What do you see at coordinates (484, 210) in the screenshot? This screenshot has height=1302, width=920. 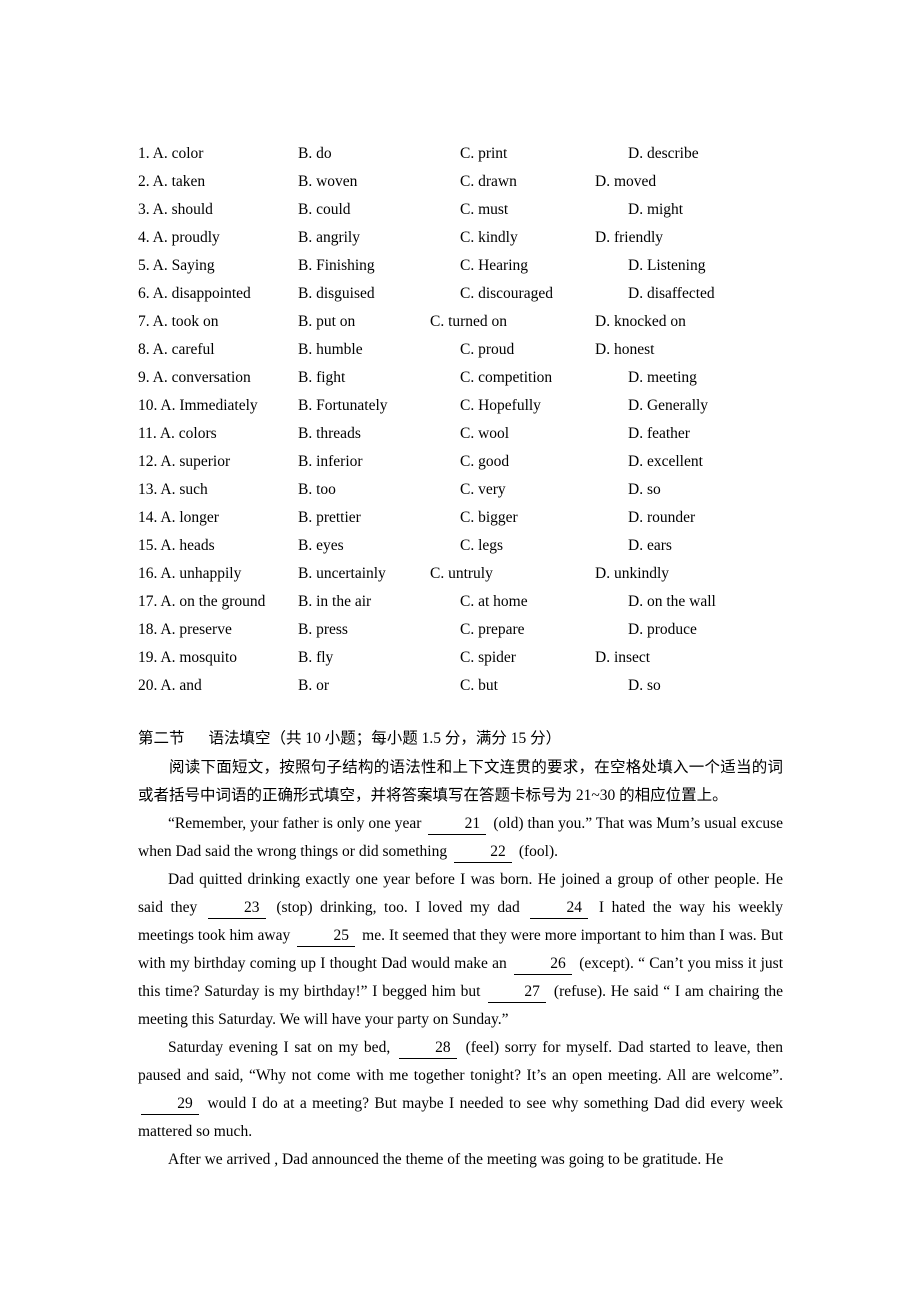 I see `cloze-option-c: C. must` at bounding box center [484, 210].